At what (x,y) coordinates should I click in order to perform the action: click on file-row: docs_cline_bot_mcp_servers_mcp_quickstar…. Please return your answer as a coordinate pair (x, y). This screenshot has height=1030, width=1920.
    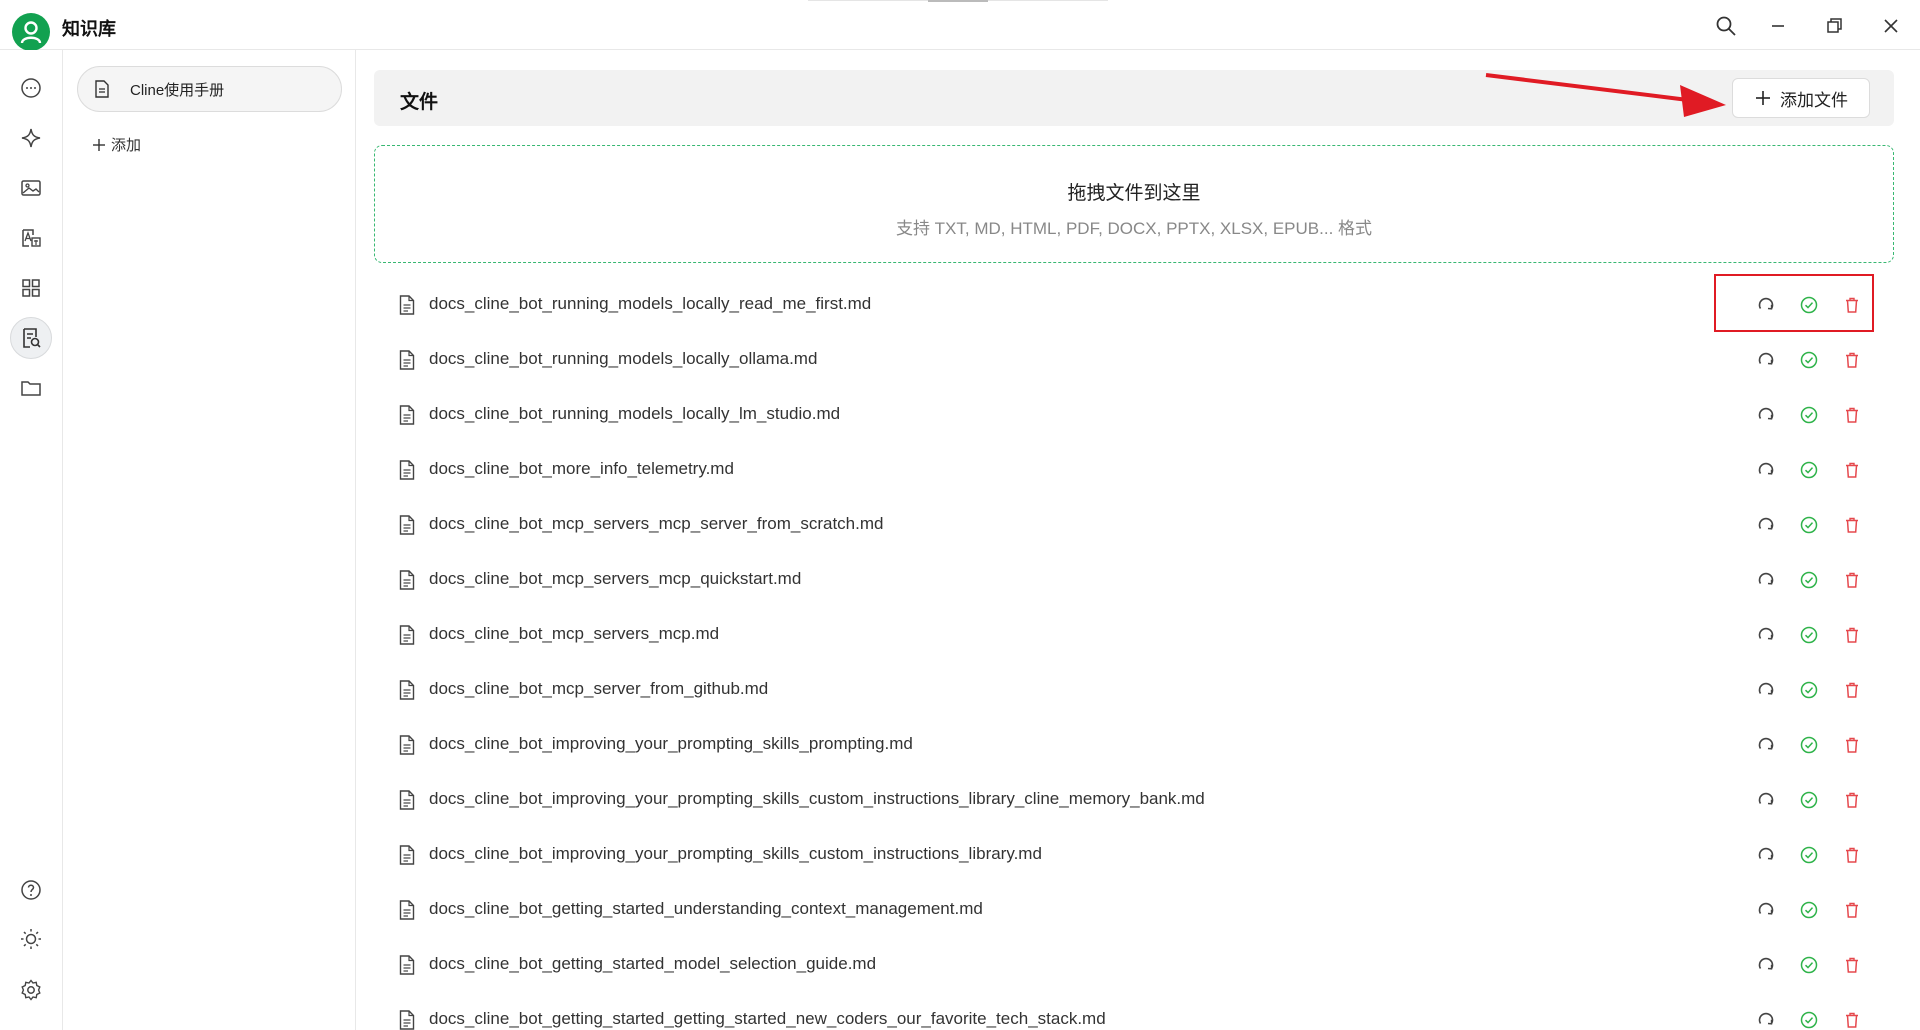
    Looking at the image, I should click on (1139, 579).